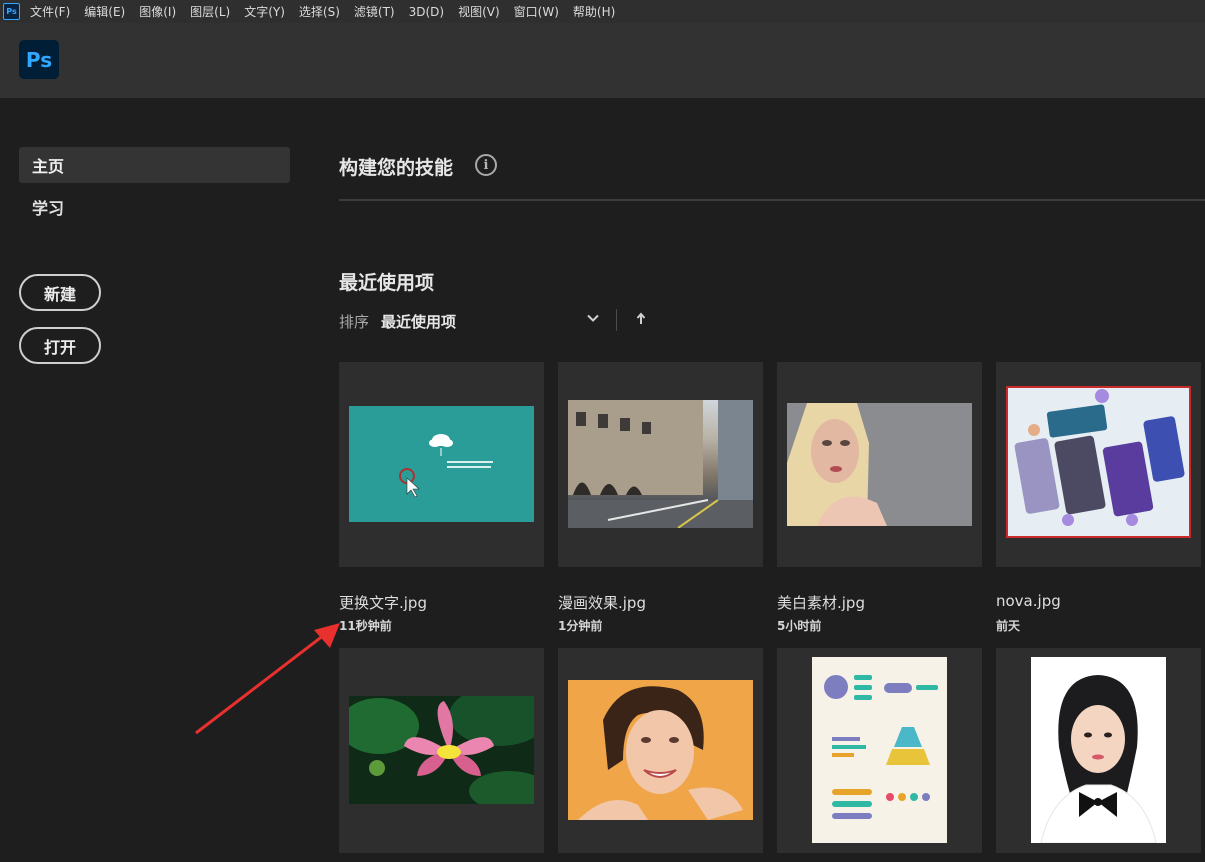  Describe the element at coordinates (354, 321) in the screenshot. I see `sort-label: 排序` at that location.